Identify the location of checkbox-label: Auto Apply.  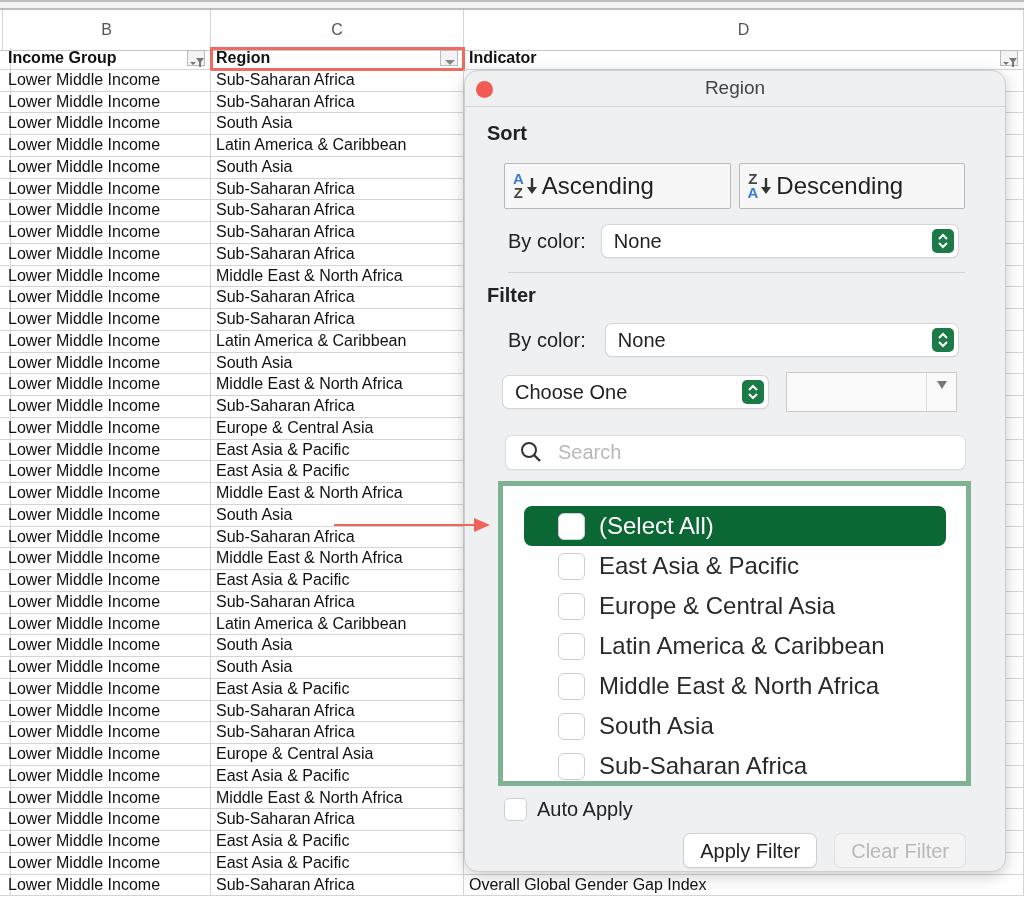
(585, 809).